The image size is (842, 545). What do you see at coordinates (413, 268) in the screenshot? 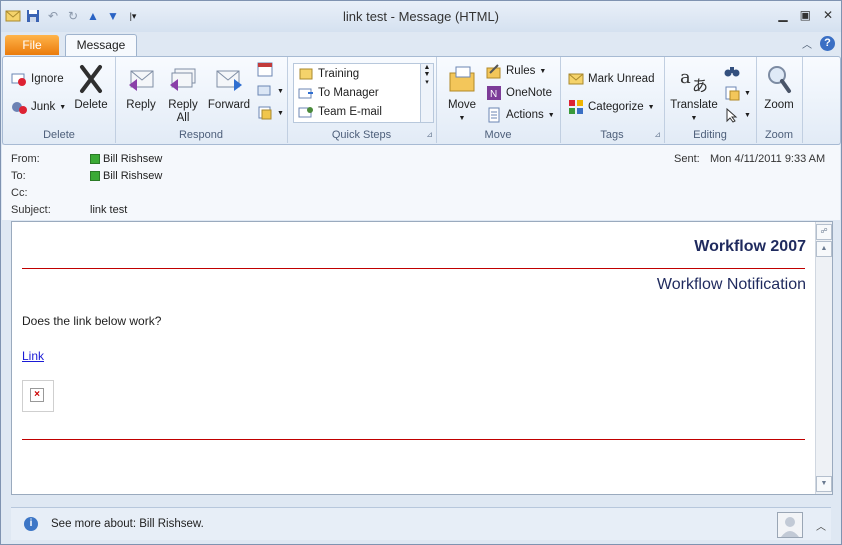
I see `divider-top` at bounding box center [413, 268].